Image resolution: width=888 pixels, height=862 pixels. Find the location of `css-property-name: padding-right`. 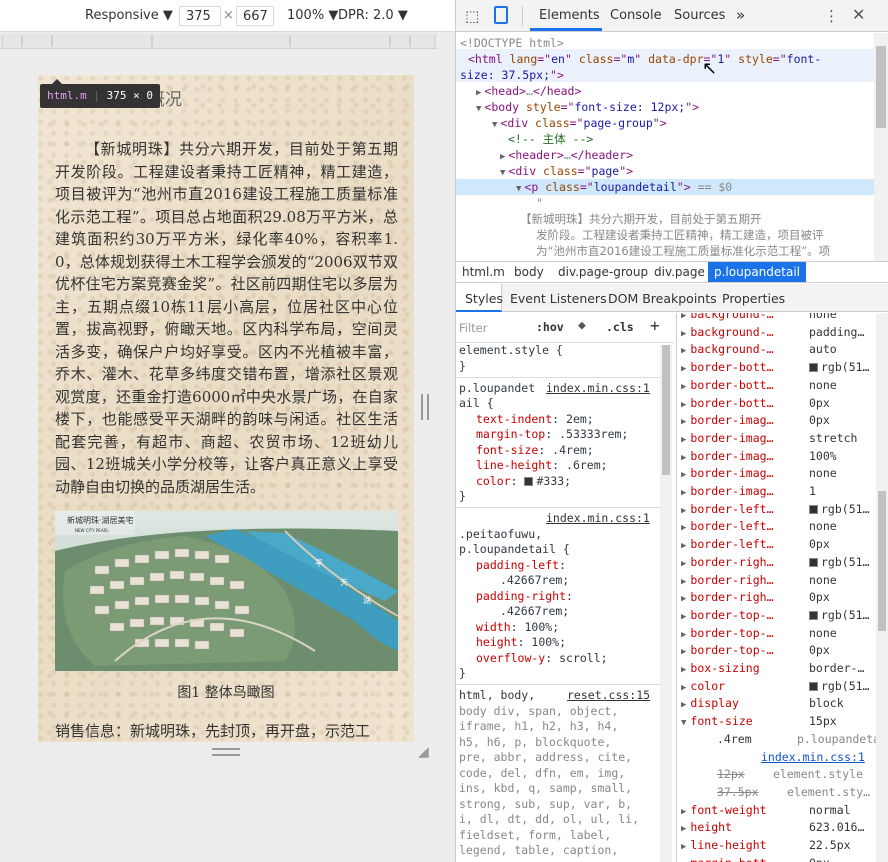

css-property-name: padding-right is located at coordinates (521, 596).